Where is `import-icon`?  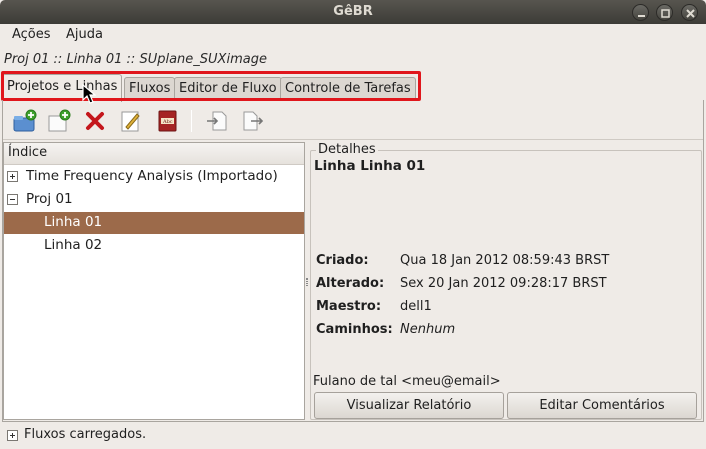 import-icon is located at coordinates (217, 121).